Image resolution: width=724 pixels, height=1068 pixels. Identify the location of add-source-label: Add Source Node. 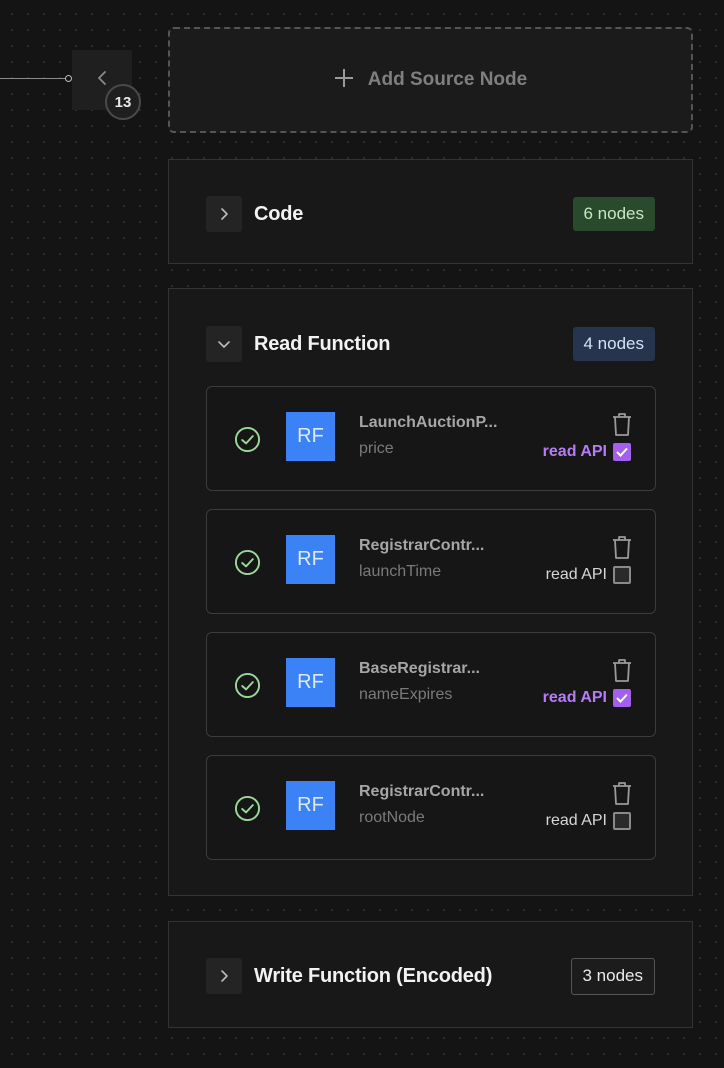
(447, 79).